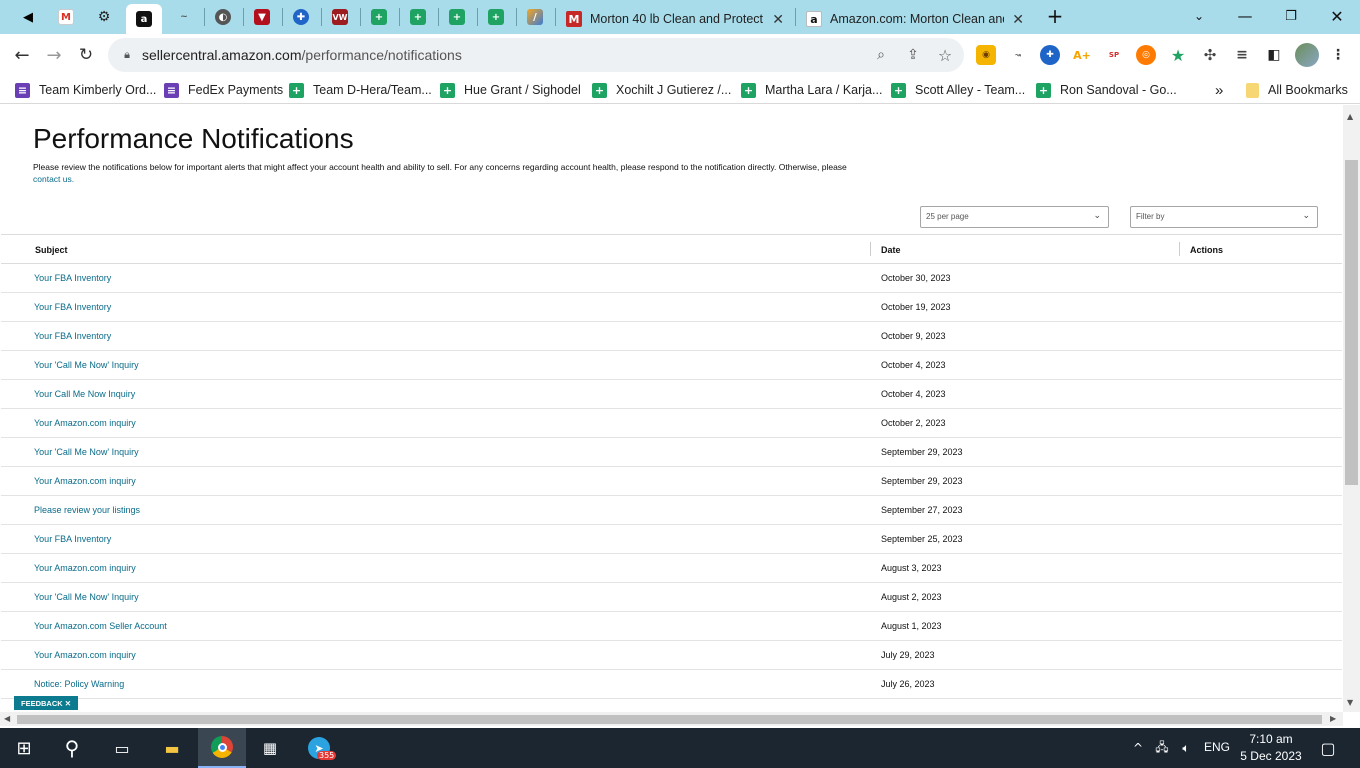 The height and width of the screenshot is (768, 1360). I want to click on table-row: Your FBA Inventory October 30, 2023, so click(671, 278).